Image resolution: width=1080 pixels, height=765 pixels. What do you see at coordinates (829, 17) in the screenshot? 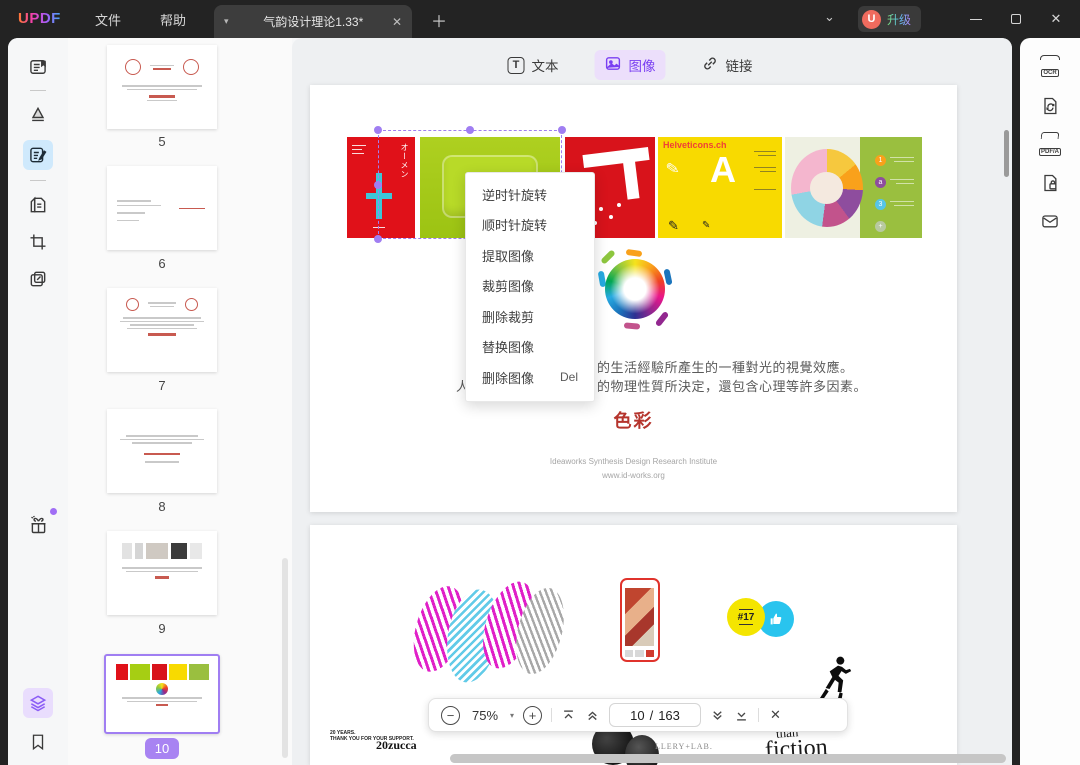
I see `titlebar-chevron-down-icon: ⌄` at bounding box center [829, 17].